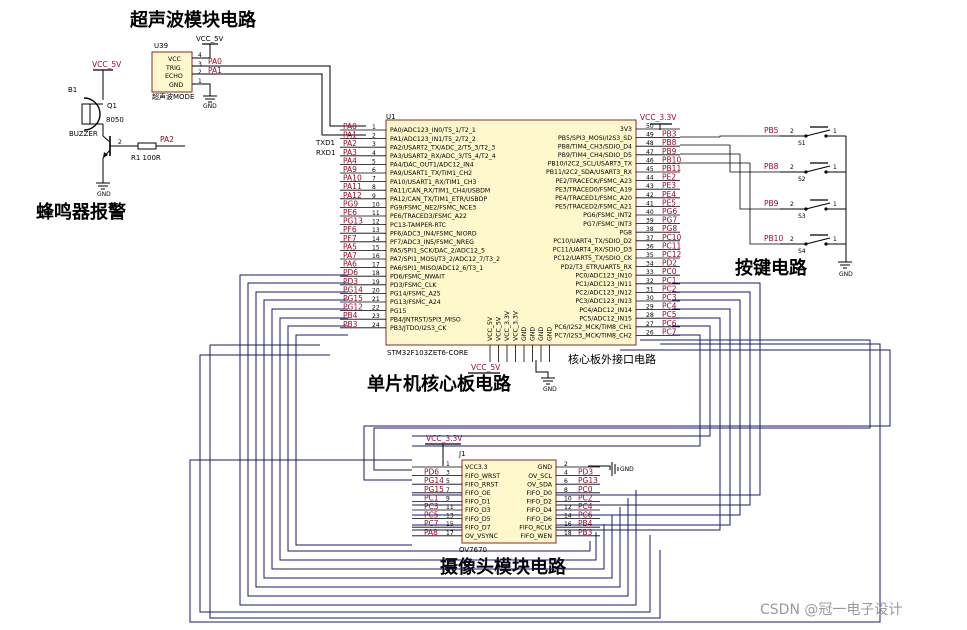 The height and width of the screenshot is (630, 967). What do you see at coordinates (418, 328) in the screenshot?
I see `mcu-left-pin-label: PB3/JTDO/I2S3_CK` at bounding box center [418, 328].